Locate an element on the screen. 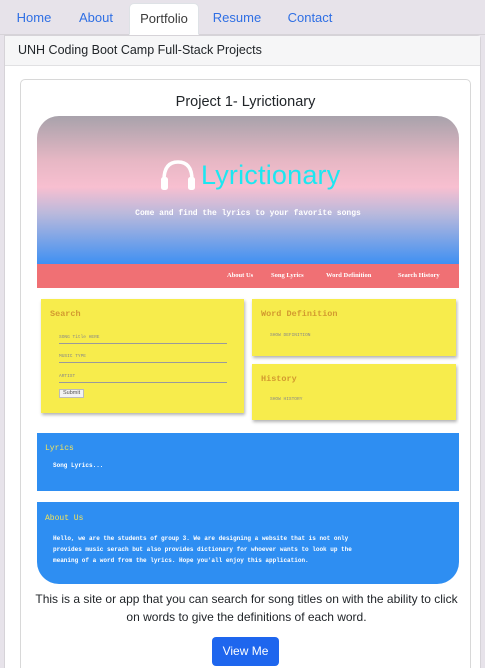  screenshot-definition-box: Word Definition SHOW DEFINITION is located at coordinates (354, 327).